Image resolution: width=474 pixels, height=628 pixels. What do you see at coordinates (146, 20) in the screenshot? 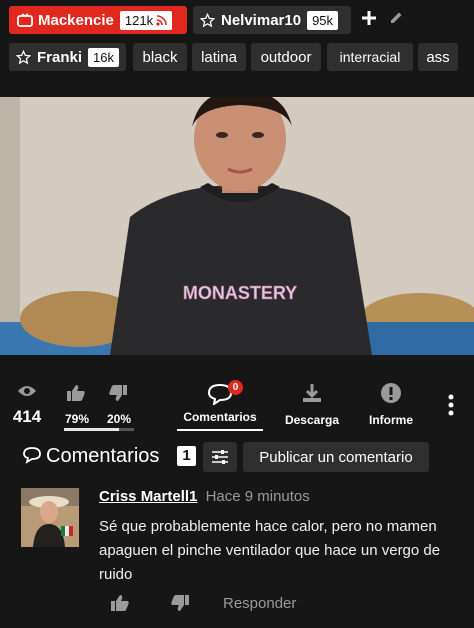
I see `channel-count: 121k` at bounding box center [146, 20].